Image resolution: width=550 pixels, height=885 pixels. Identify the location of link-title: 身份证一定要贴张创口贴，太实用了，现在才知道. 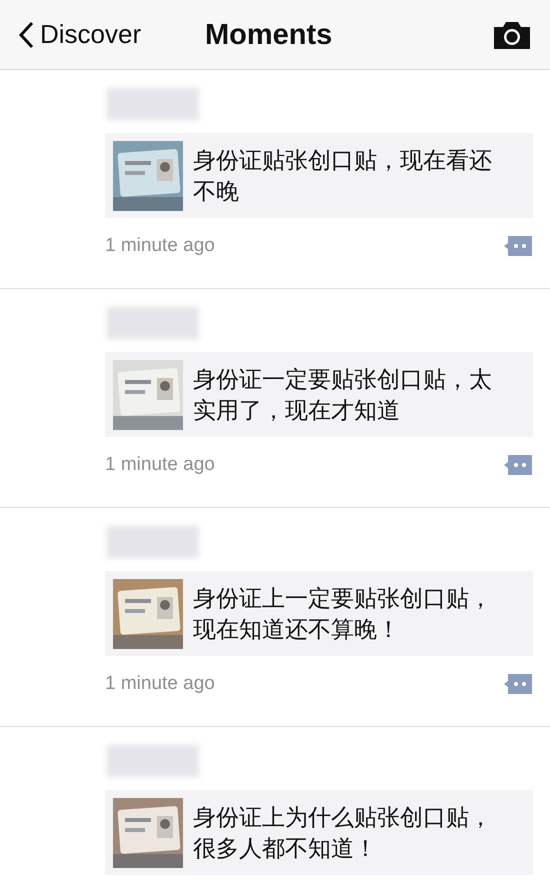
(343, 394).